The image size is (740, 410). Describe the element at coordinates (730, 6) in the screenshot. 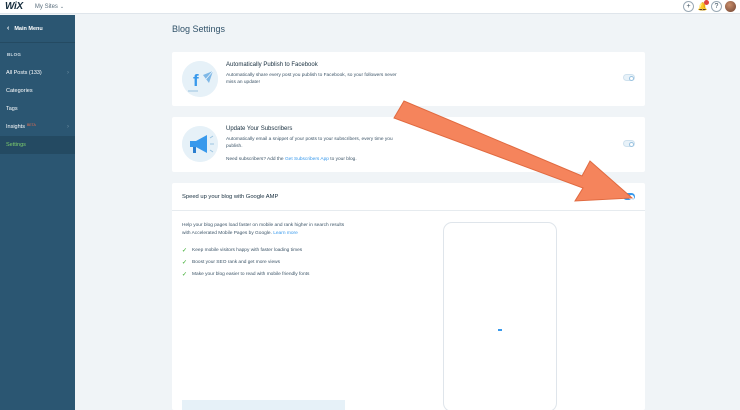

I see `avatar` at that location.